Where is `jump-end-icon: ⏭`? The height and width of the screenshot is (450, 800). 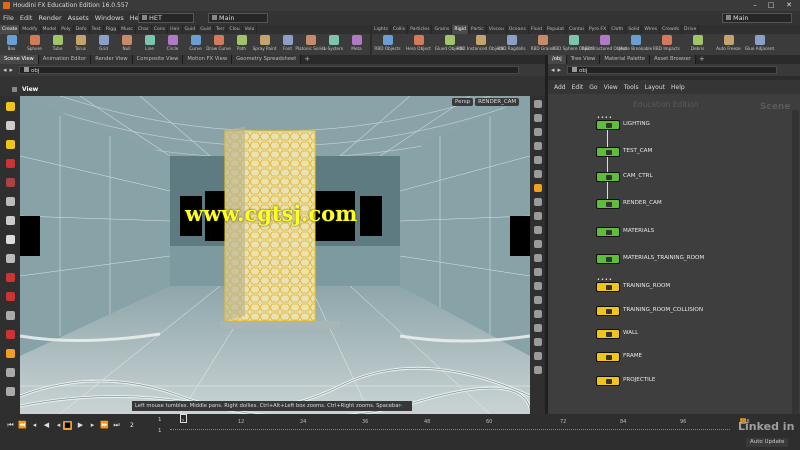 jump-end-icon: ⏭ is located at coordinates (116, 425).